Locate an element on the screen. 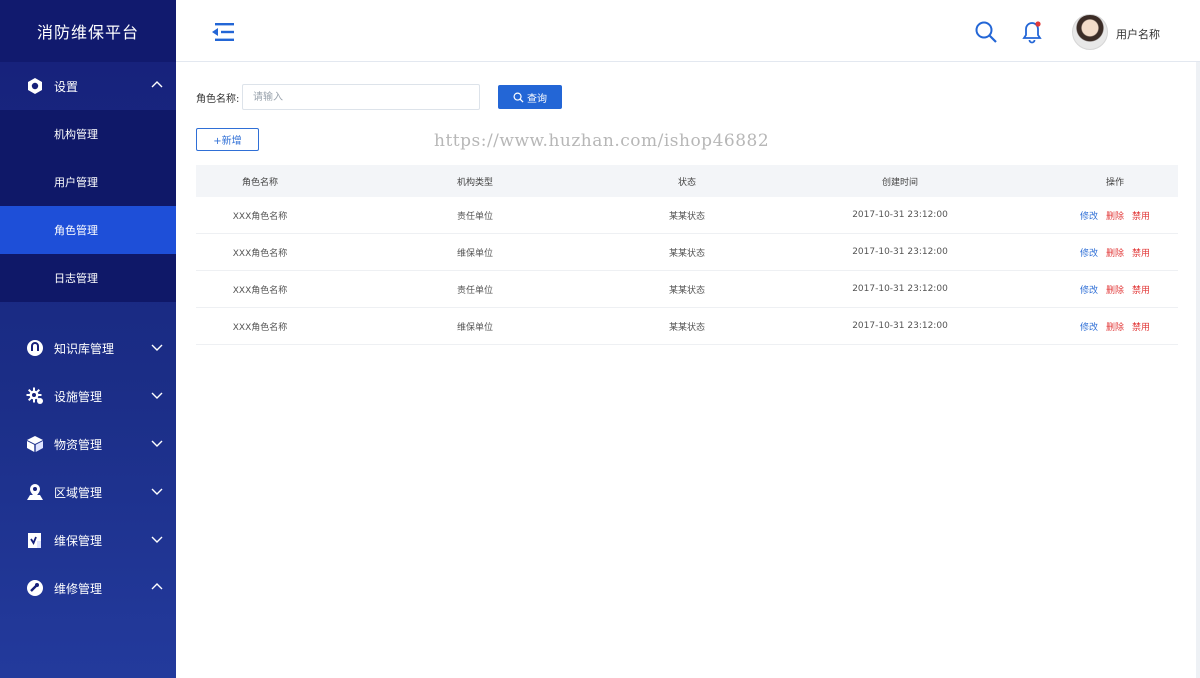 The height and width of the screenshot is (678, 1200). sidebar-group-repair: 维修管理 is located at coordinates (88, 588).